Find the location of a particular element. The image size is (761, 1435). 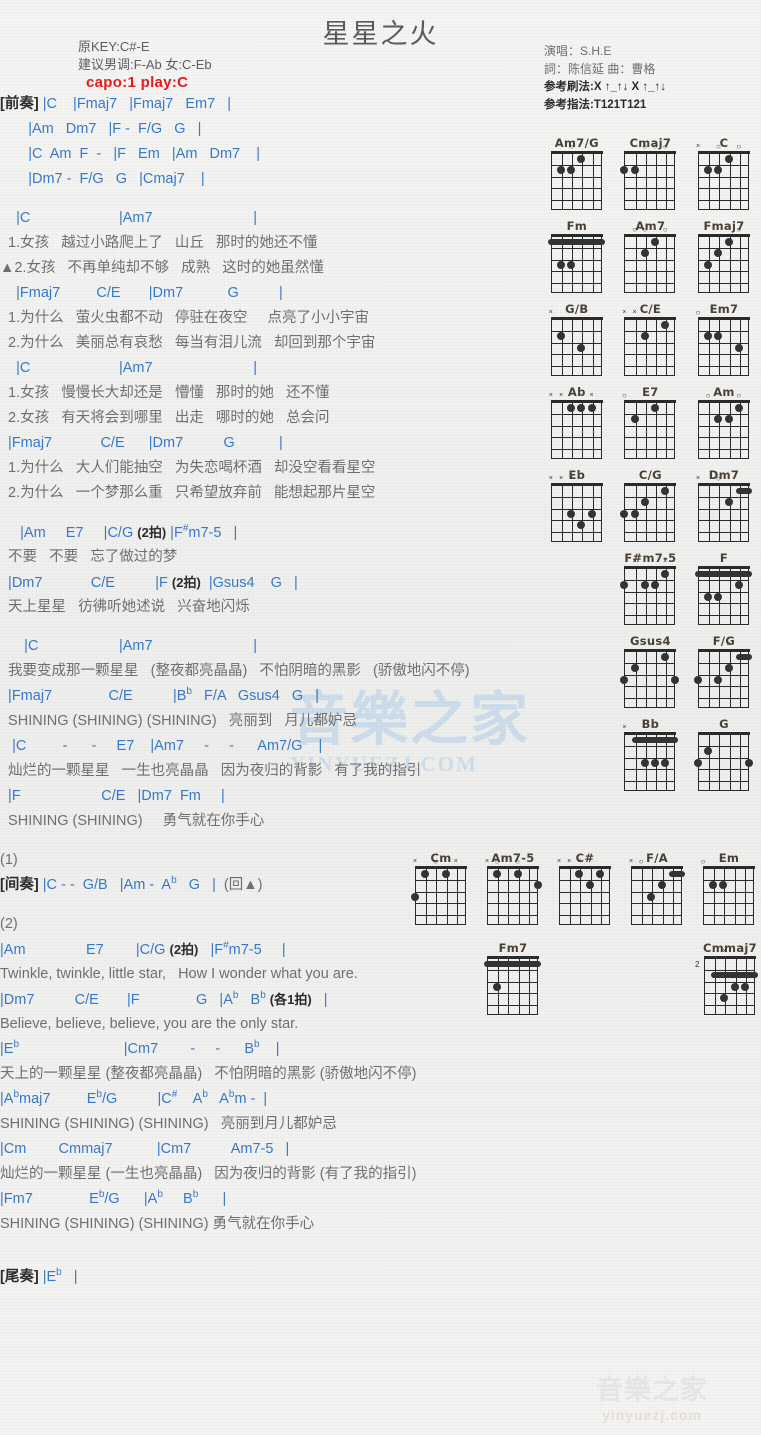

lyric-line: 灿烂的一颗星星 一生也亮晶晶 因为夜归的背影 有了我的指引 is located at coordinates (211, 771).